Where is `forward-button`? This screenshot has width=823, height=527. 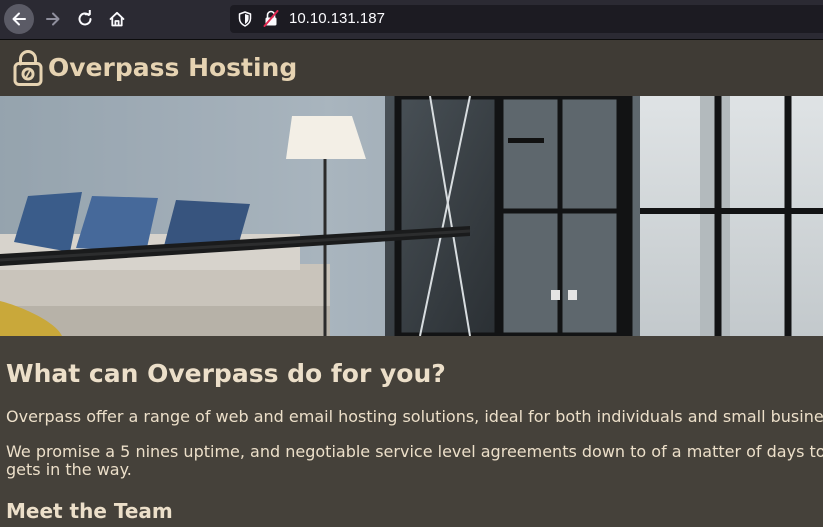 forward-button is located at coordinates (53, 19).